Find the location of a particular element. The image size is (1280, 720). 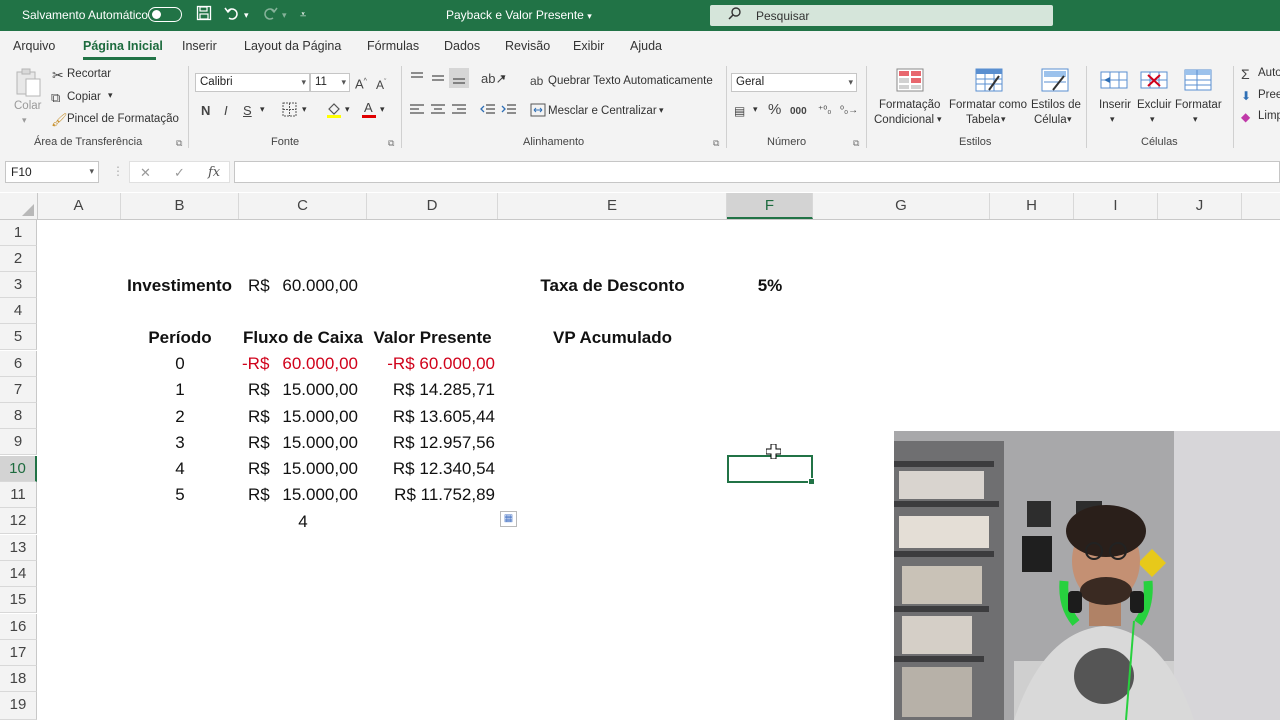

cell-b11-periodo: 5 is located at coordinates (180, 495).